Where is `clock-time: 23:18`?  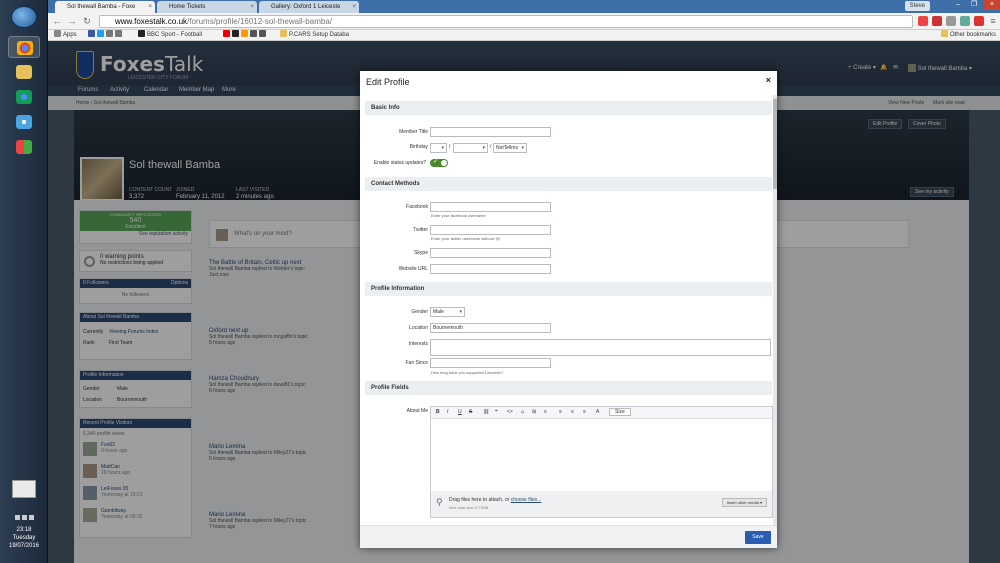
clock-time: 23:18 is located at coordinates (24, 530).